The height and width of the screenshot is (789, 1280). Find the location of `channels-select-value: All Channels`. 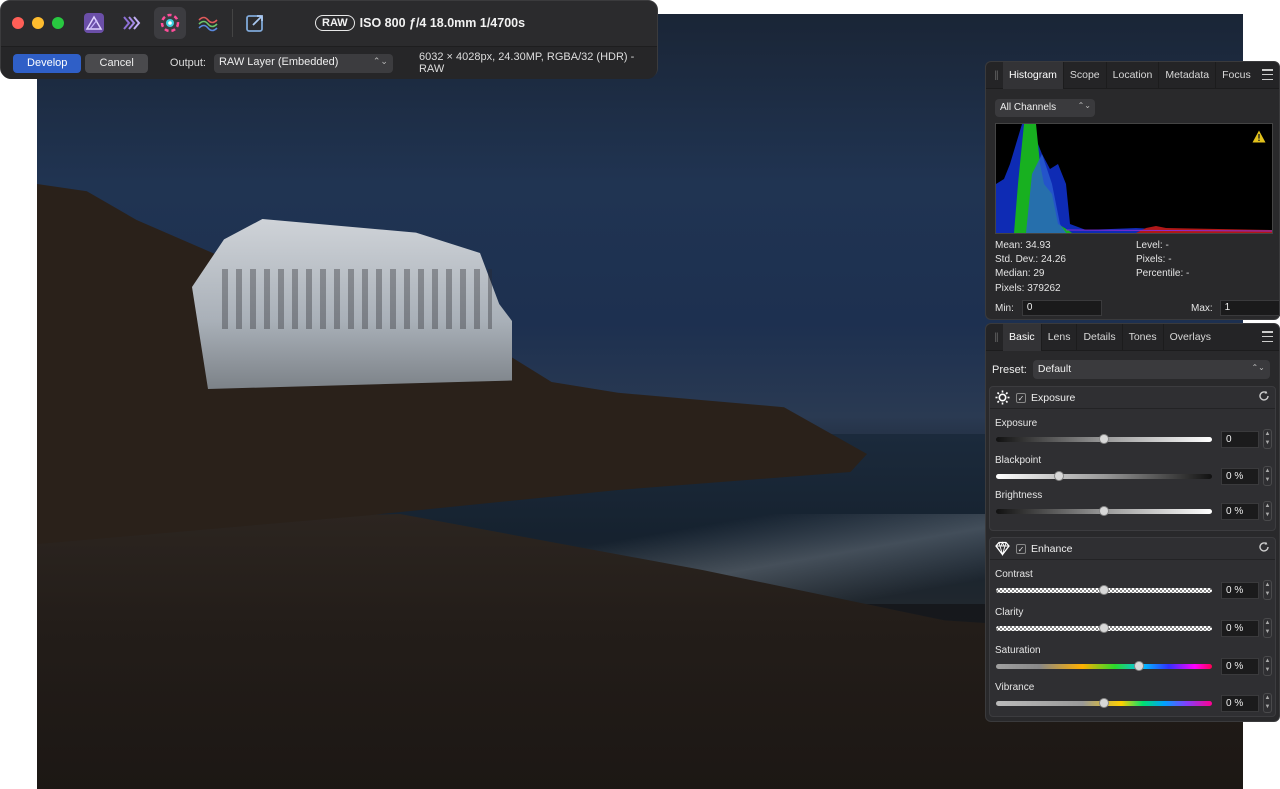

channels-select-value: All Channels is located at coordinates (1028, 107).